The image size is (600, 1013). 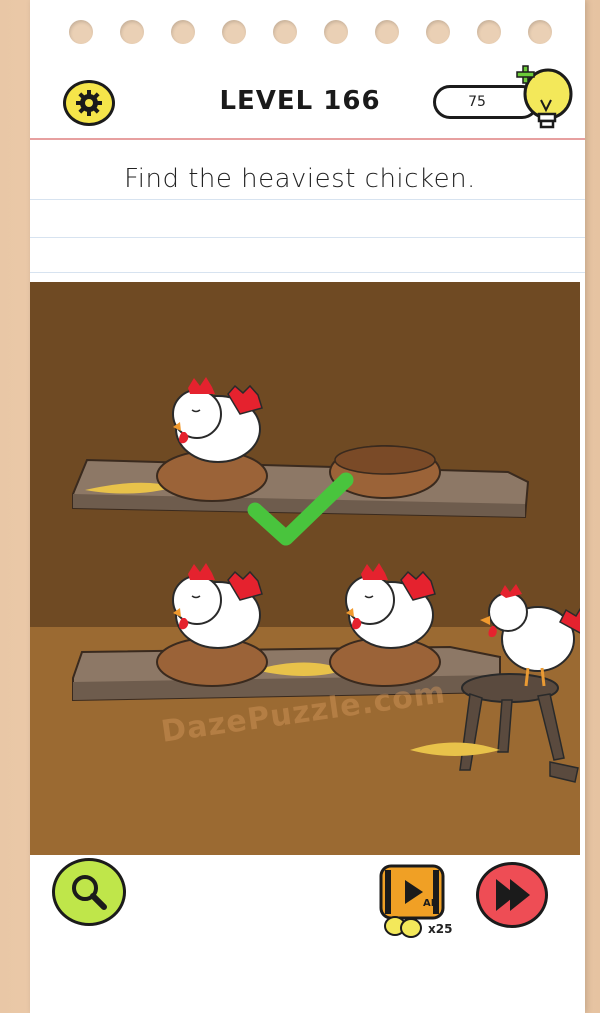 What do you see at coordinates (544, 98) in the screenshot?
I see `lightbulb-plus-icon` at bounding box center [544, 98].